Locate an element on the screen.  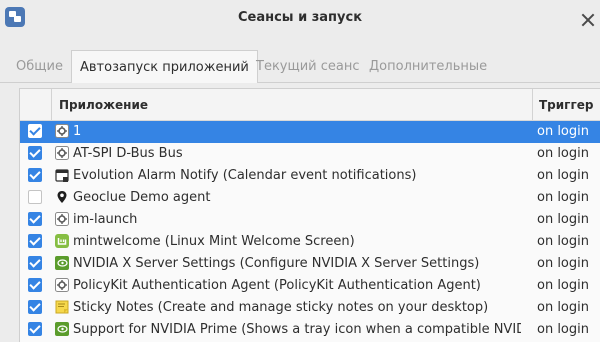
table-row: Geoclue Demo agent on login is located at coordinates (310, 198).